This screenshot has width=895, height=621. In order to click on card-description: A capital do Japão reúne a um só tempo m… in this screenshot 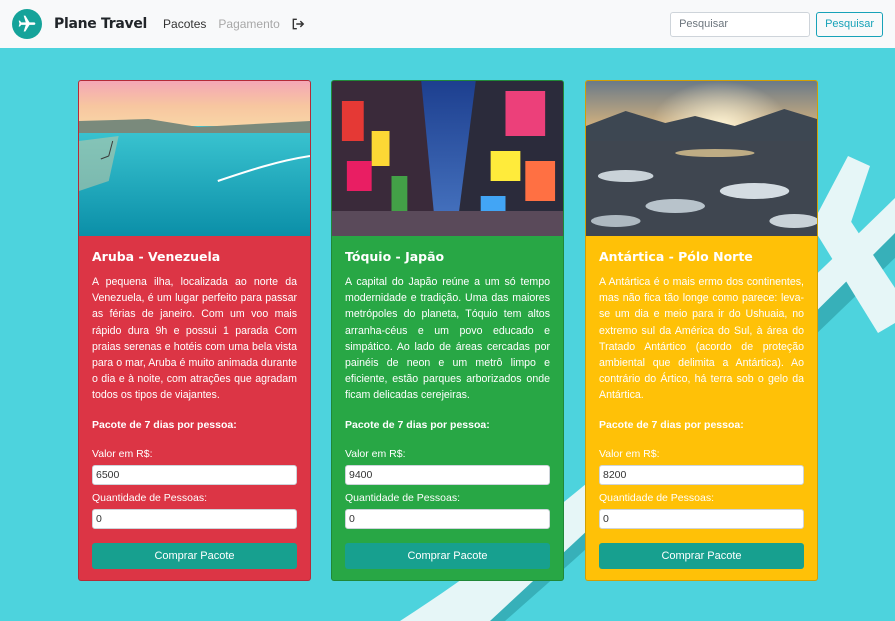, I will do `click(447, 339)`.